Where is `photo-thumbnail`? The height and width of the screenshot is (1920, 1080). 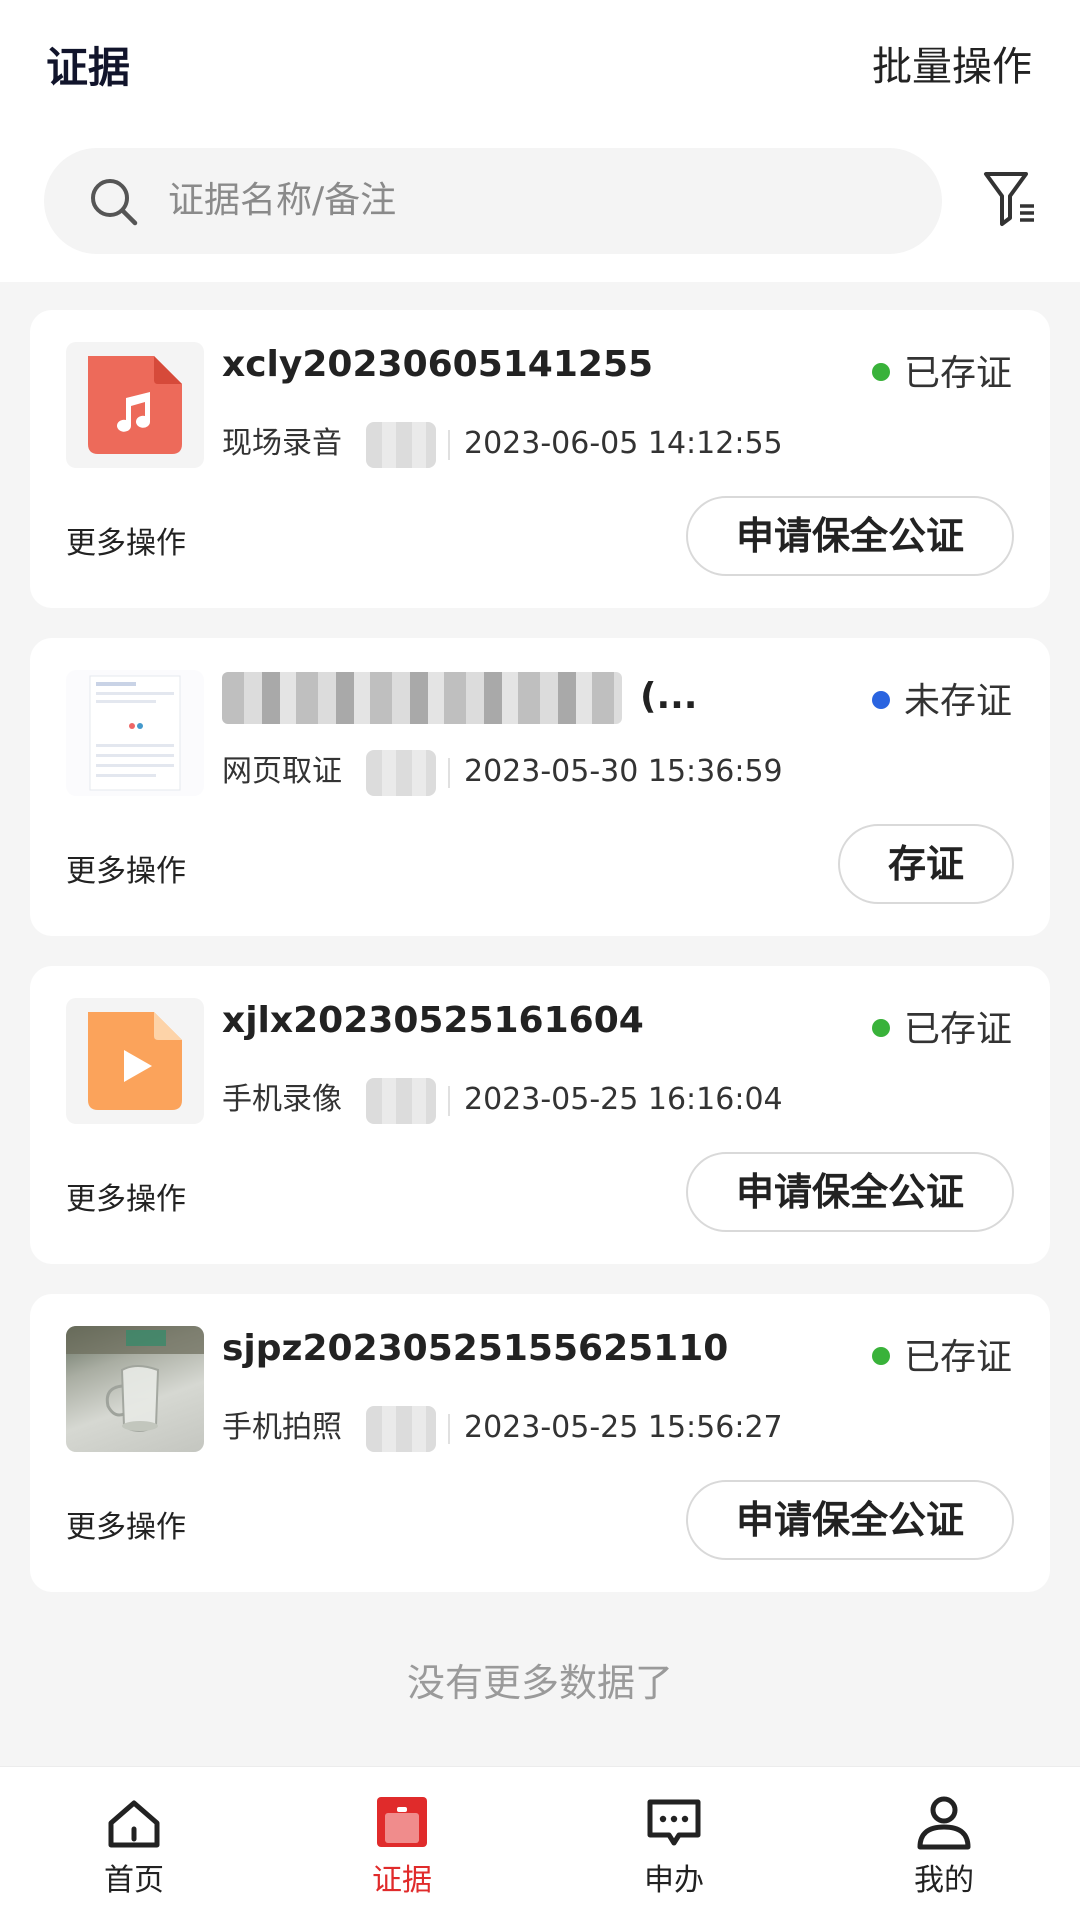 photo-thumbnail is located at coordinates (135, 1389).